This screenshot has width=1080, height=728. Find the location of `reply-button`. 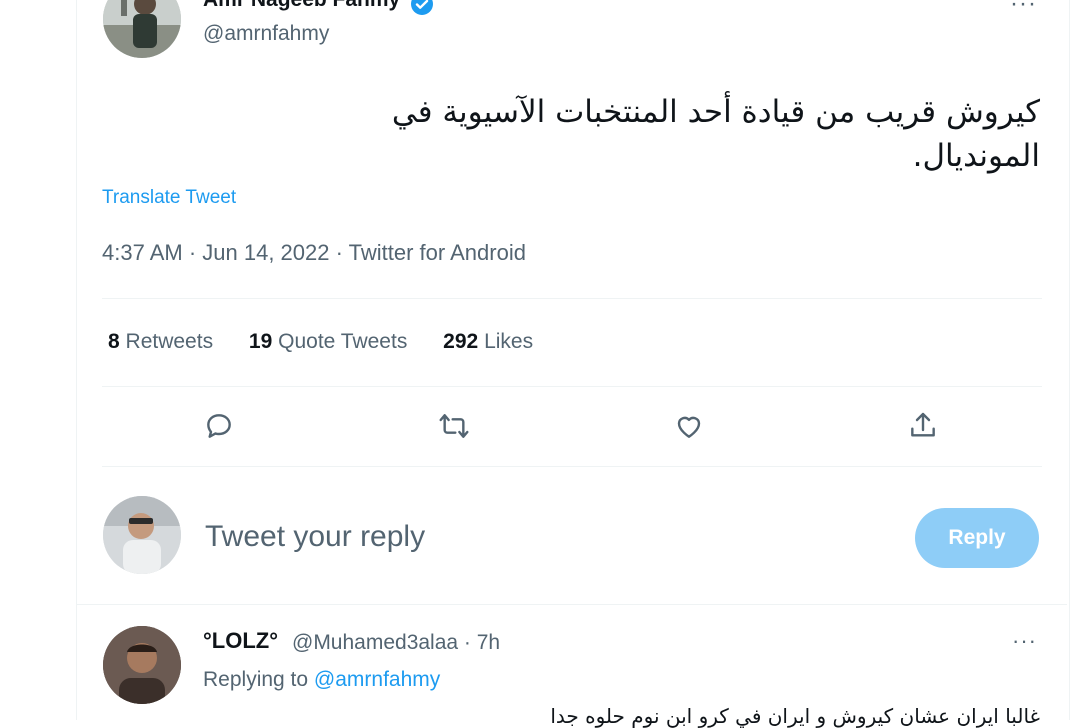

reply-button is located at coordinates (219, 426).